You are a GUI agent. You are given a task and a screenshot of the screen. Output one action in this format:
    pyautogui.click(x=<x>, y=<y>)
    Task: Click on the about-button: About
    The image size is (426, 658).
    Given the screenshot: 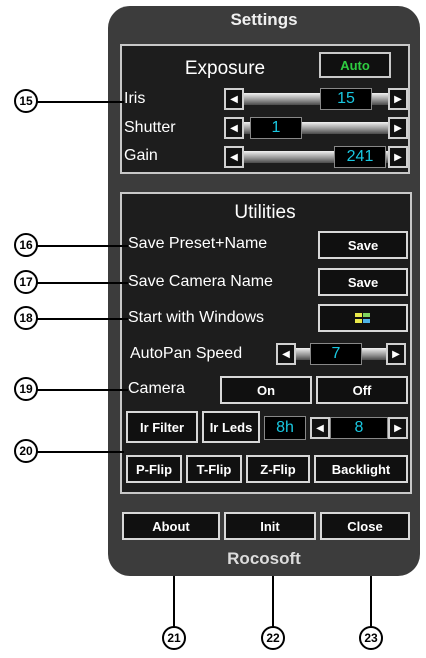 What is the action you would take?
    pyautogui.click(x=171, y=526)
    